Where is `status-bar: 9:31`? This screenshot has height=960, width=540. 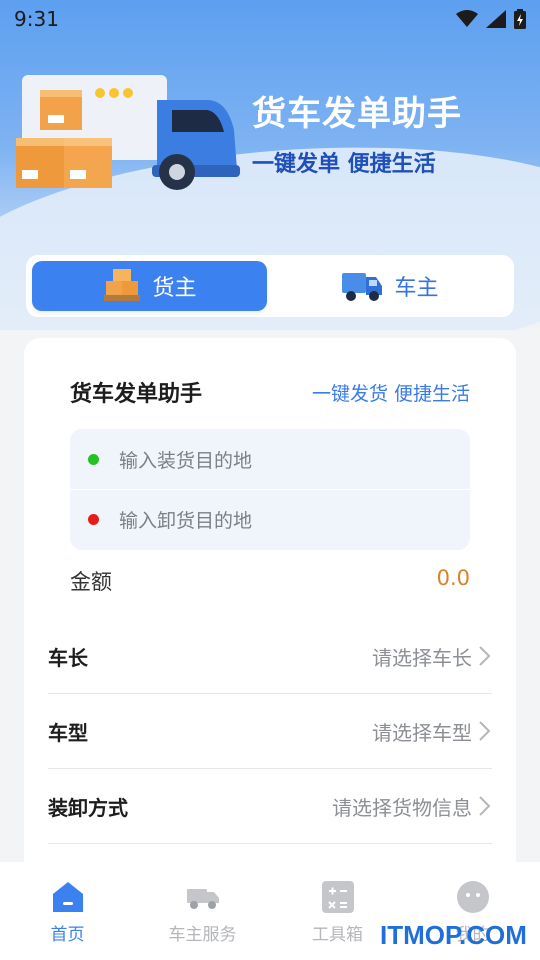 status-bar: 9:31 is located at coordinates (270, 19).